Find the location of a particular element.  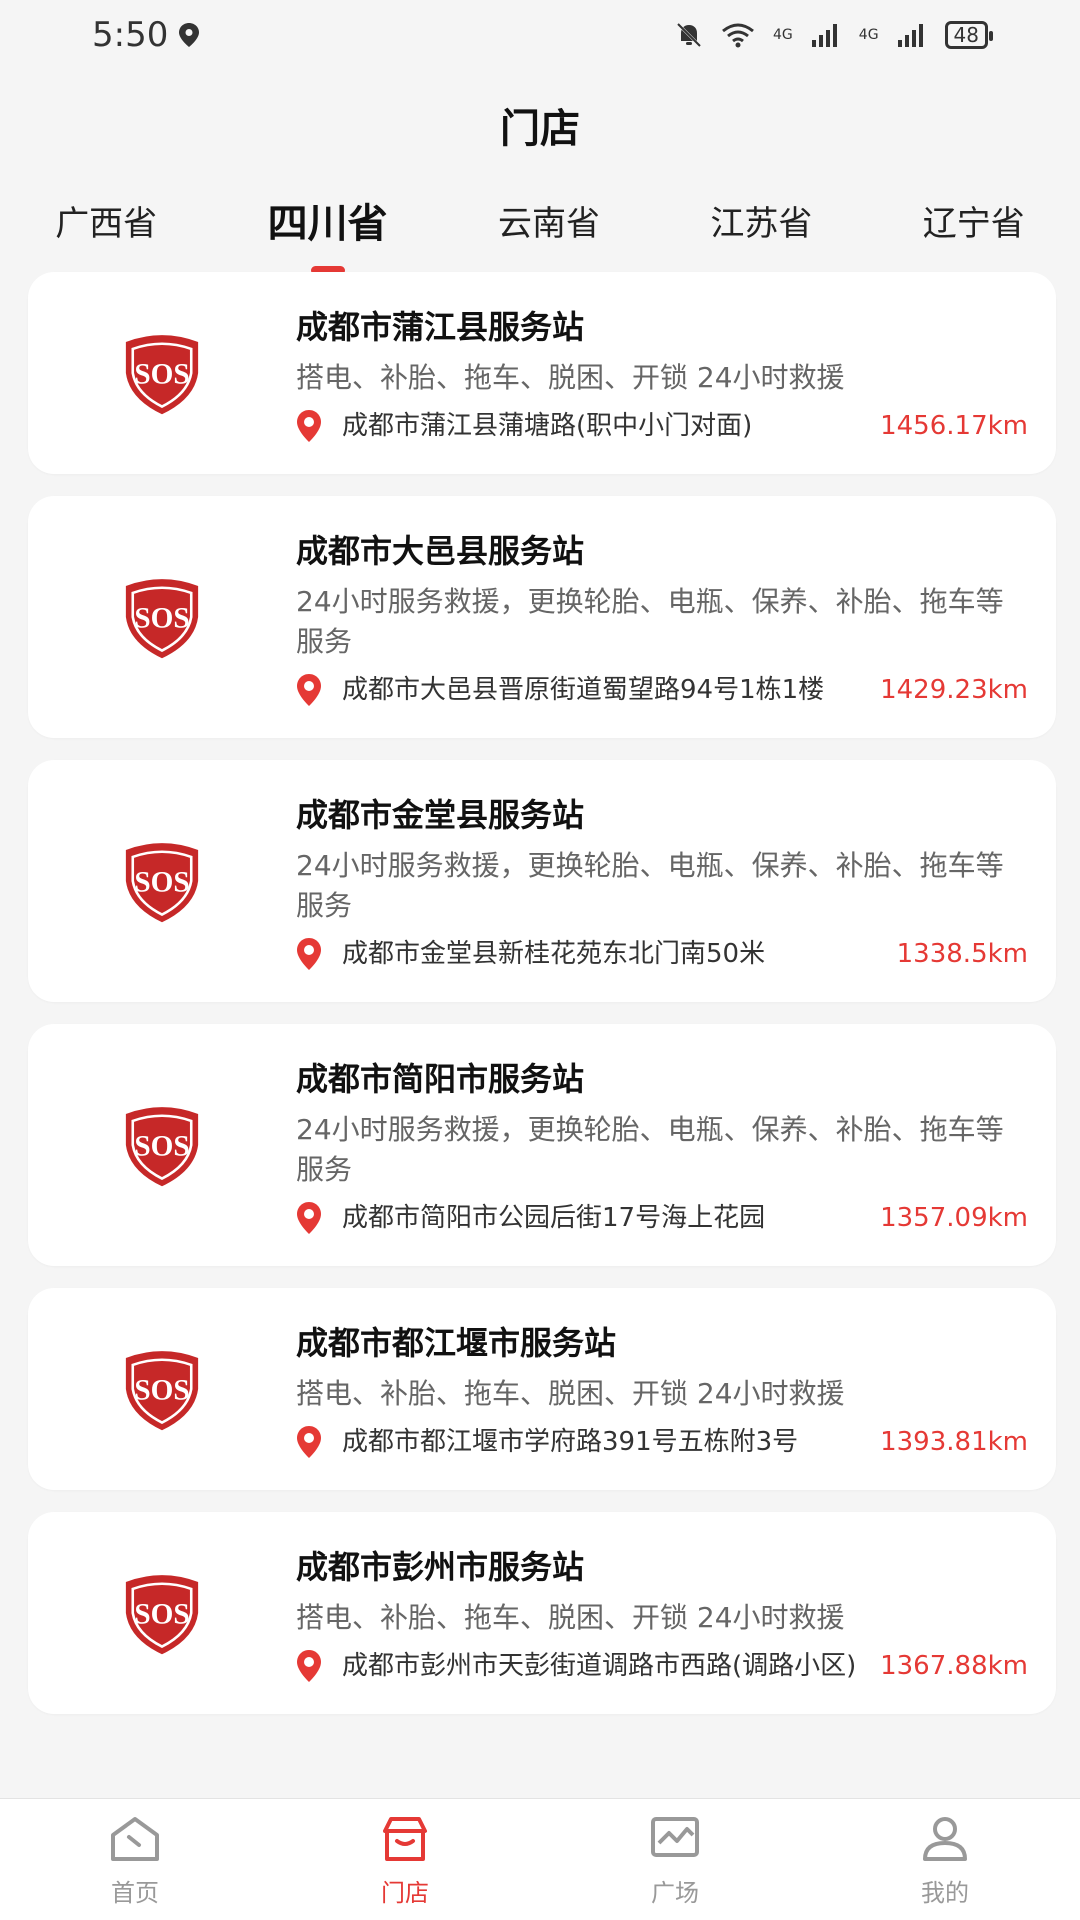

station-name: 成都市简阳市服务站 is located at coordinates (440, 1079).